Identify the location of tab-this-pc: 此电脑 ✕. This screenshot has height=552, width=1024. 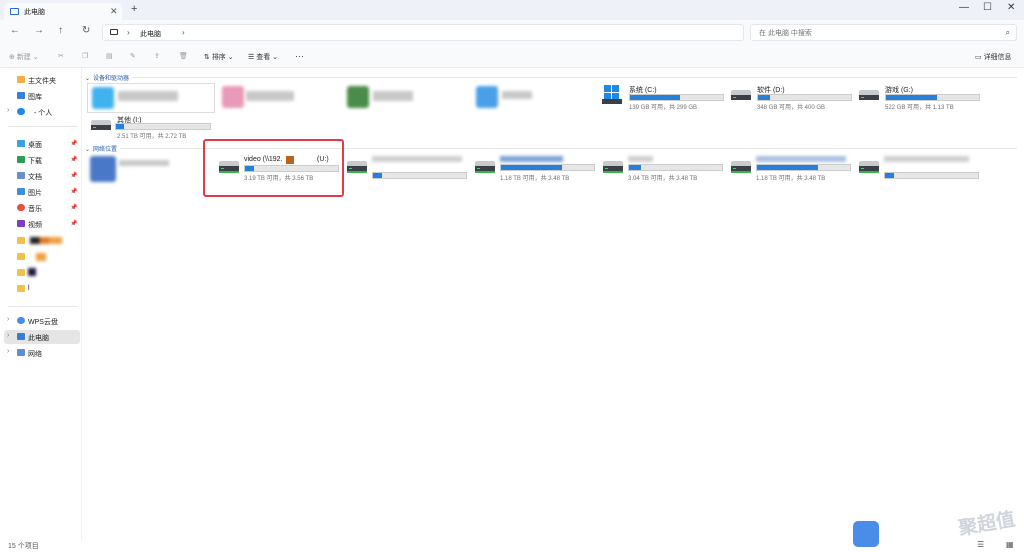
(63, 11).